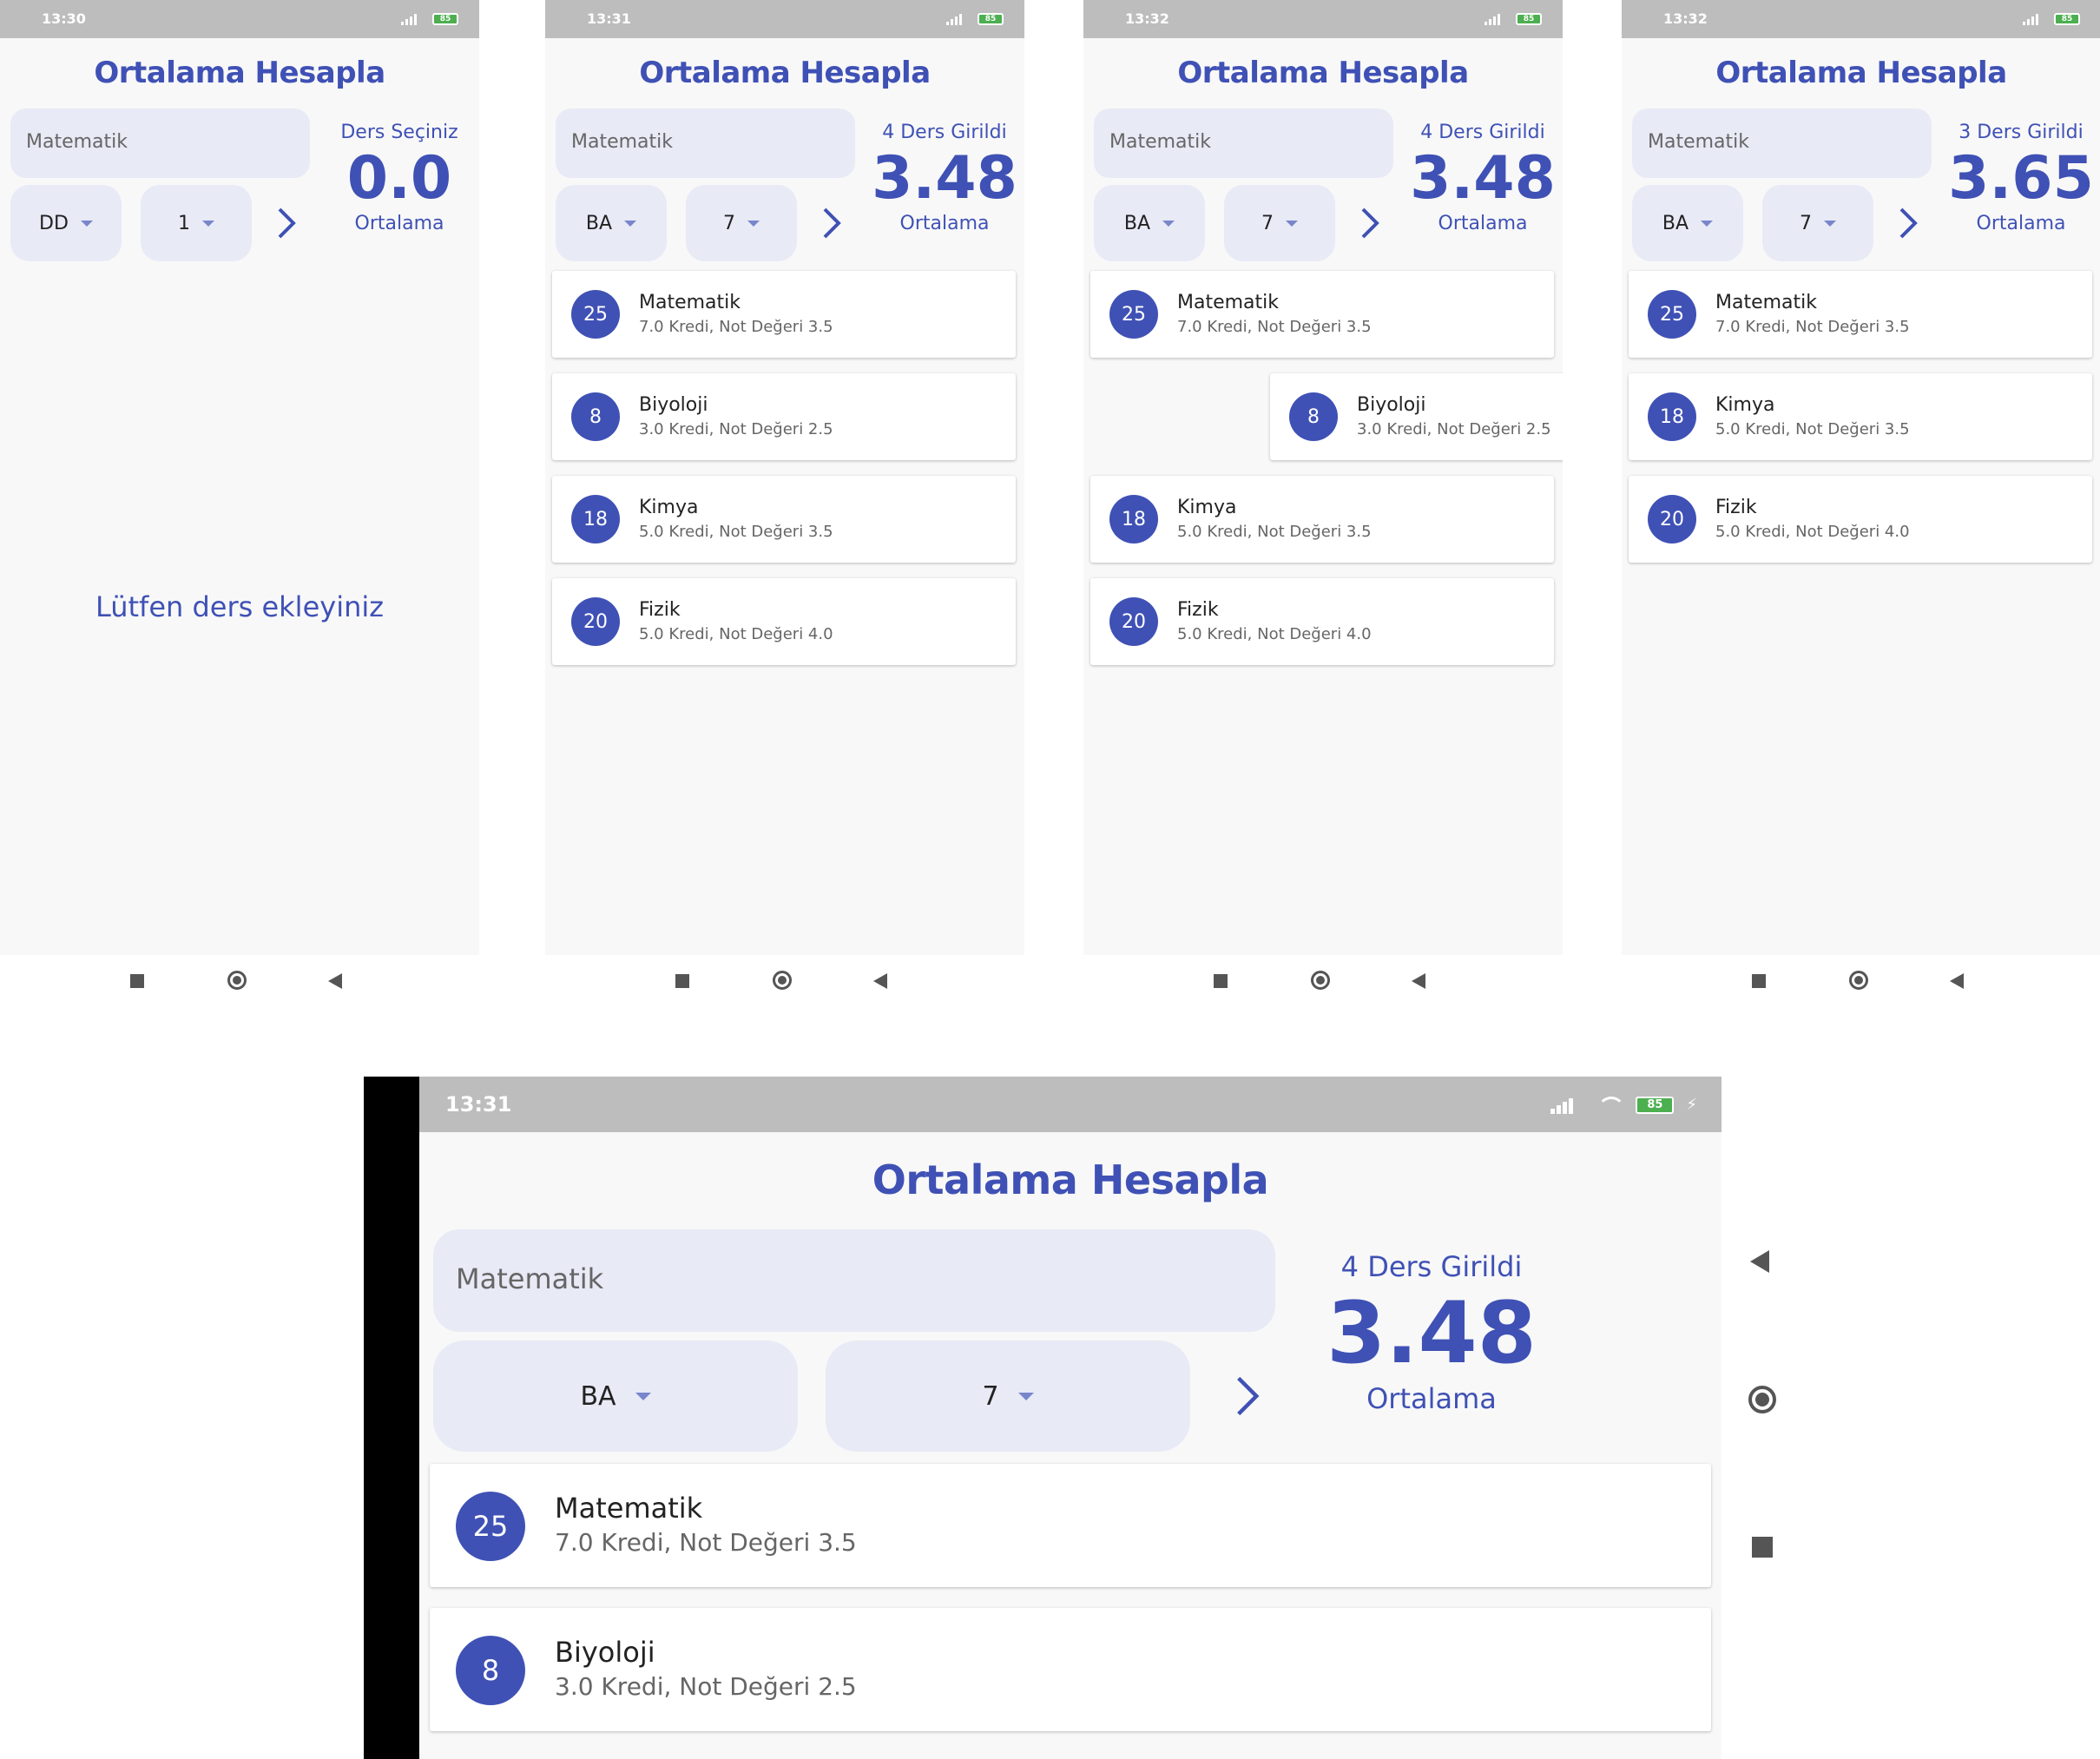 The width and height of the screenshot is (2100, 1759). I want to click on phone-screen: 13:32 85 Ortalama Hesapla Matematik BA 7, so click(1861, 477).